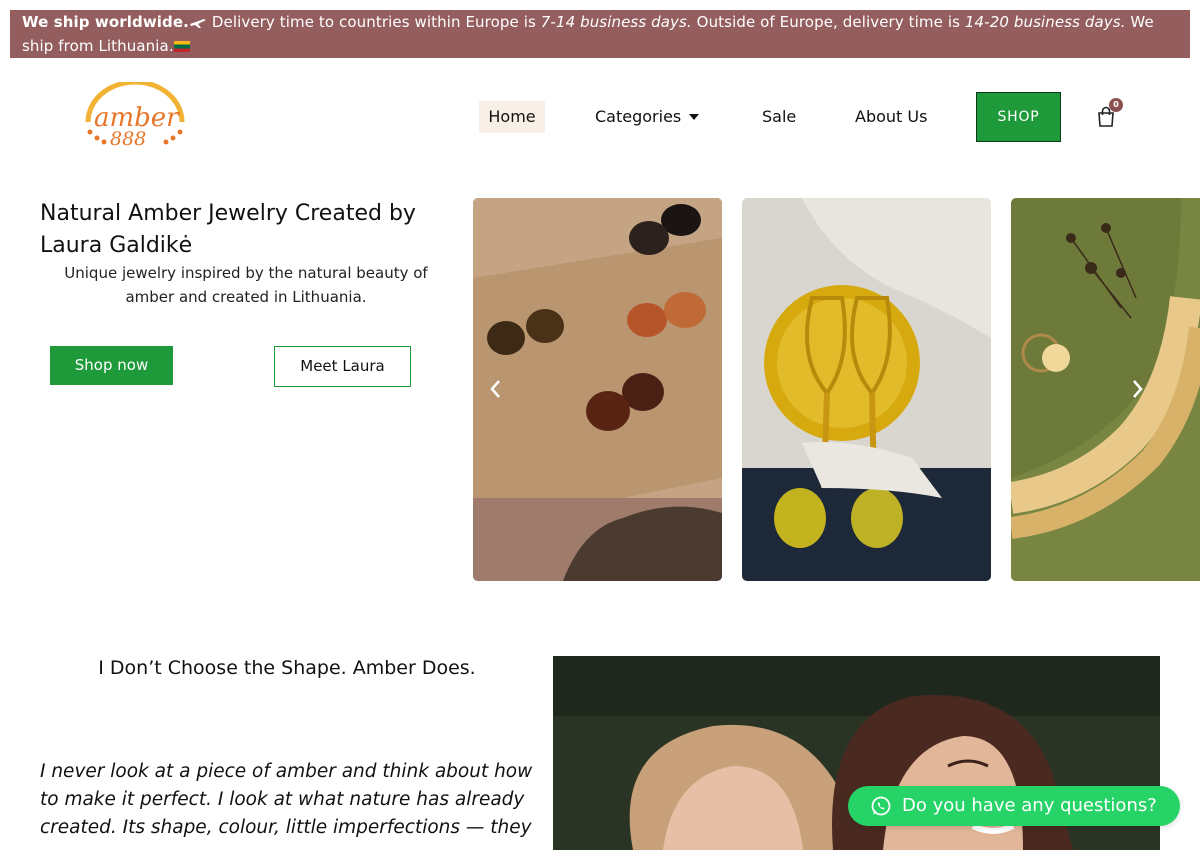  Describe the element at coordinates (287, 668) in the screenshot. I see `story-title: I Don’t Choose the Shape. Amber Does.` at that location.